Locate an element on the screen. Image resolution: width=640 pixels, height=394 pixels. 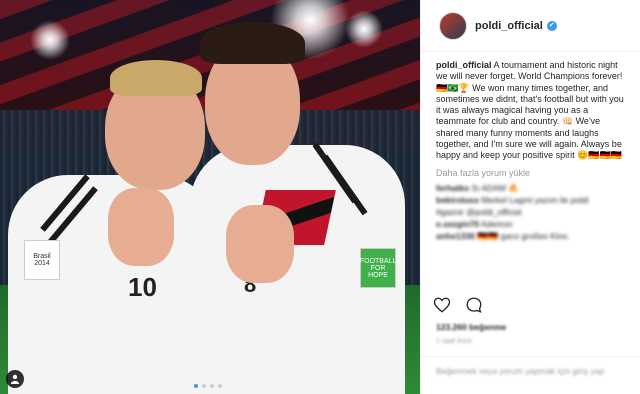
patch-left: Brasil 2014 is located at coordinates (42, 260).